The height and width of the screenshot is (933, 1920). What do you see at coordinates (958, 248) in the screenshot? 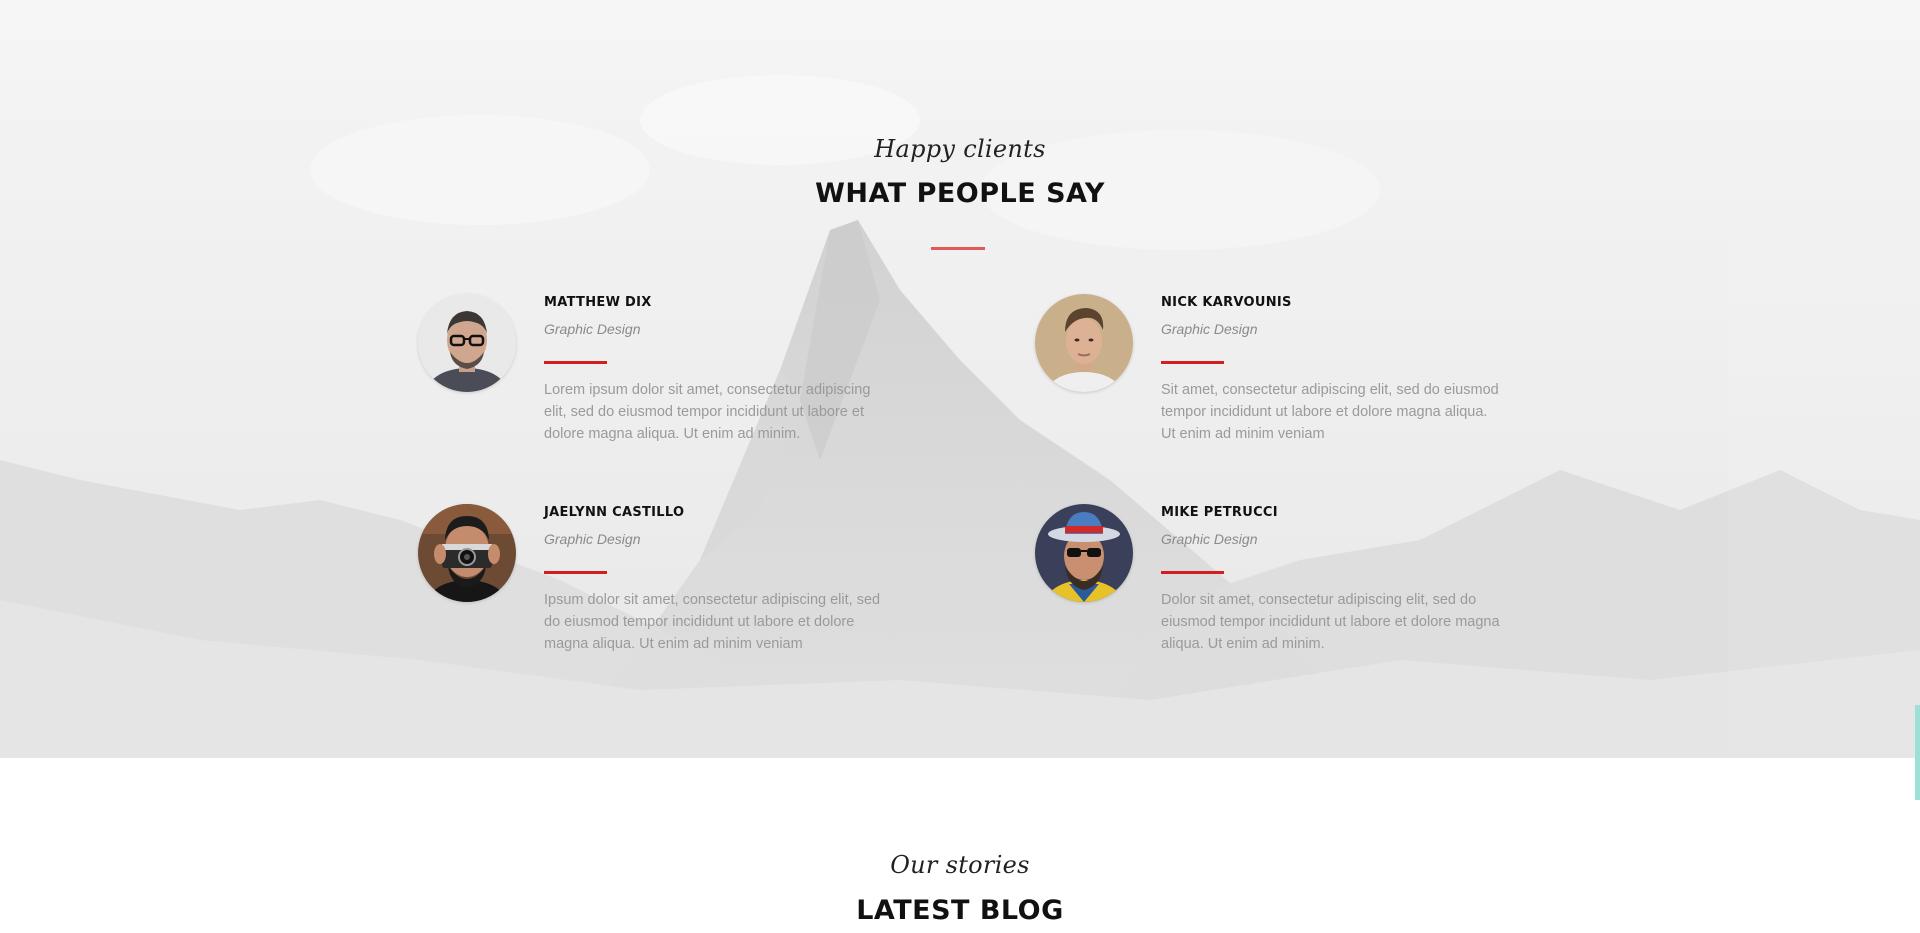
I see `heading-divider` at bounding box center [958, 248].